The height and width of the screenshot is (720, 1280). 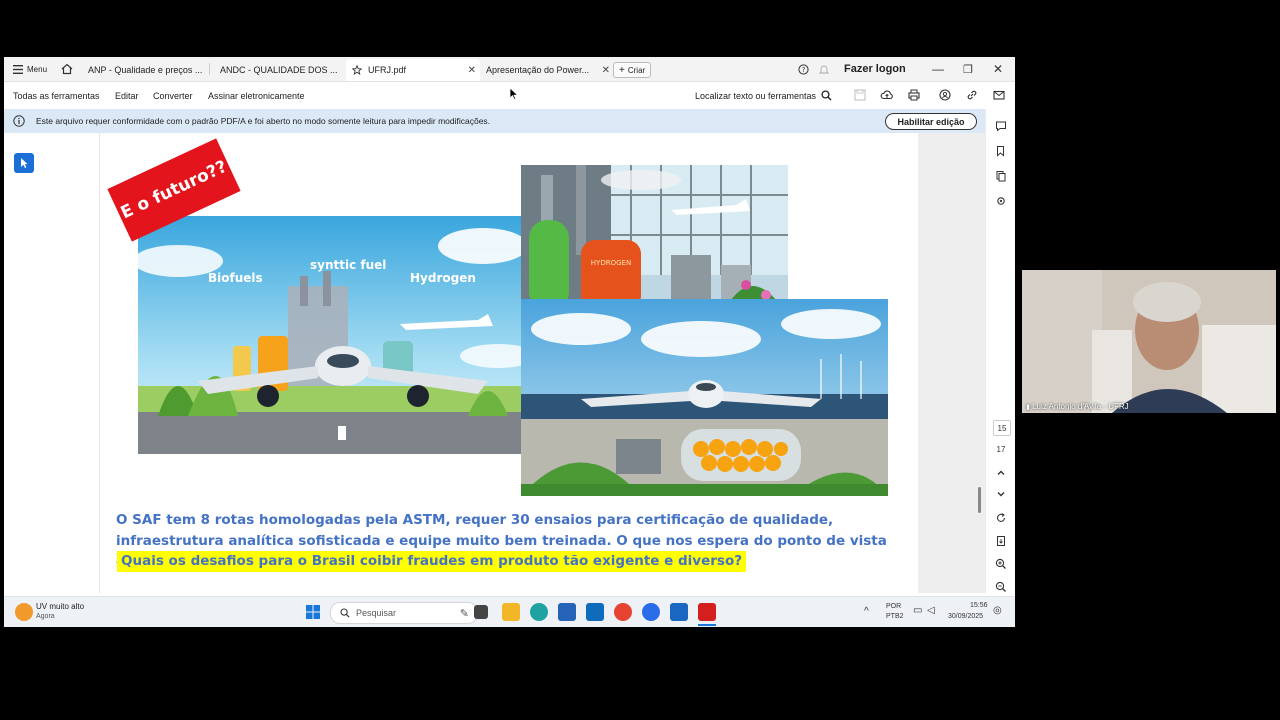 I want to click on home-button, so click(x=67, y=69).